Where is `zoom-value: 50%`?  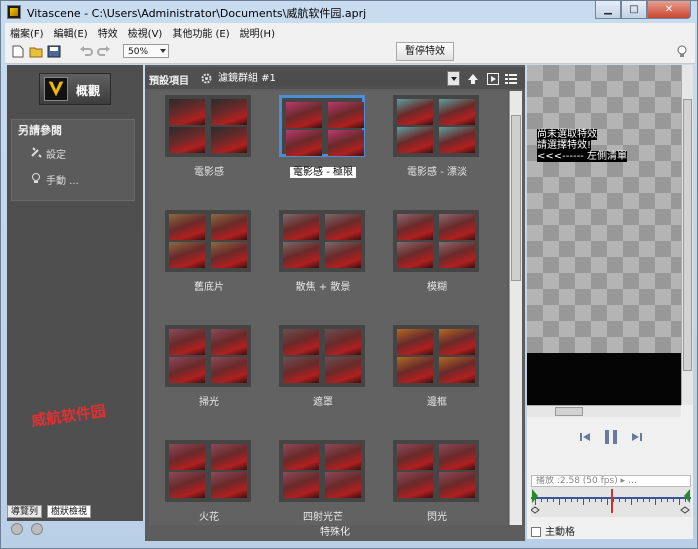 zoom-value: 50% is located at coordinates (138, 52).